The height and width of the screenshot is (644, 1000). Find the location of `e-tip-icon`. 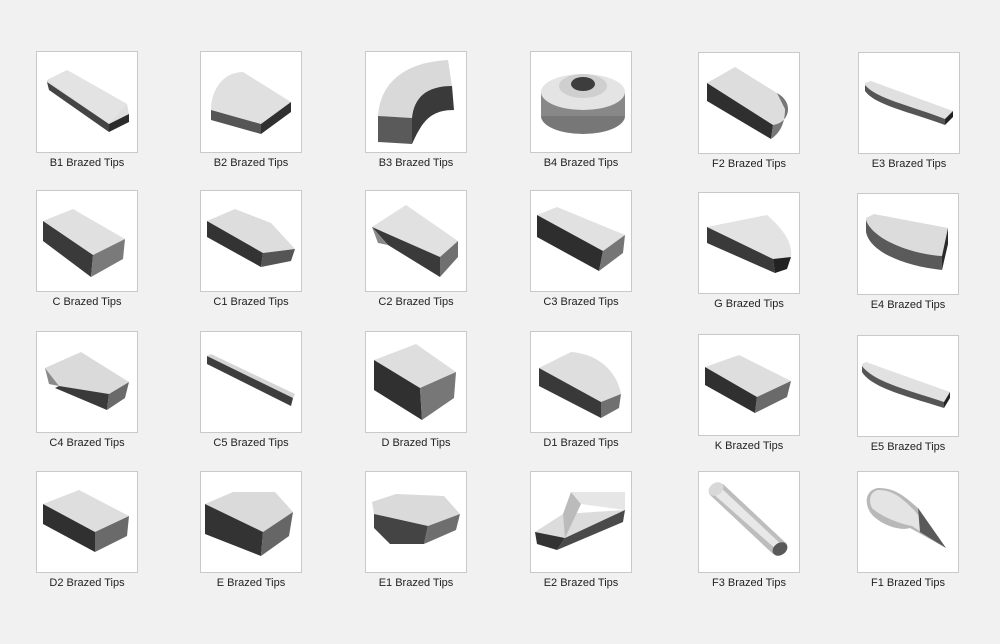

e-tip-icon is located at coordinates (251, 522).